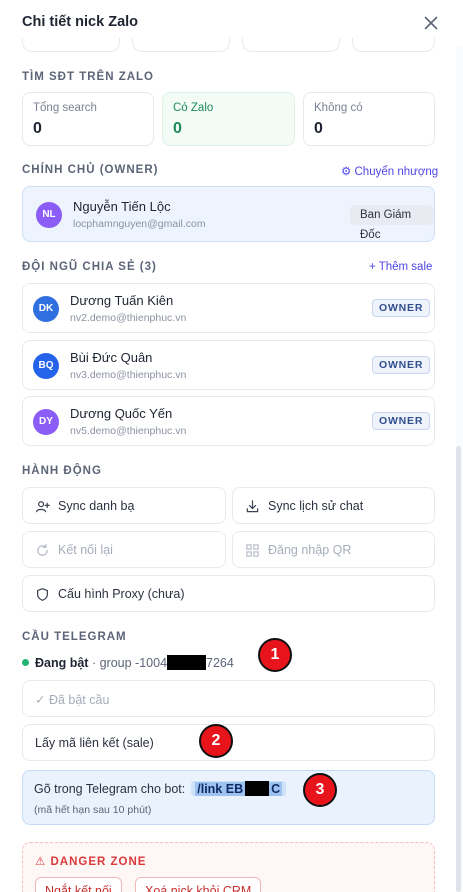 Image resolution: width=463 pixels, height=892 pixels. What do you see at coordinates (198, 884) in the screenshot?
I see `delete-nick-button: Xoá nick khỏi CRM` at bounding box center [198, 884].